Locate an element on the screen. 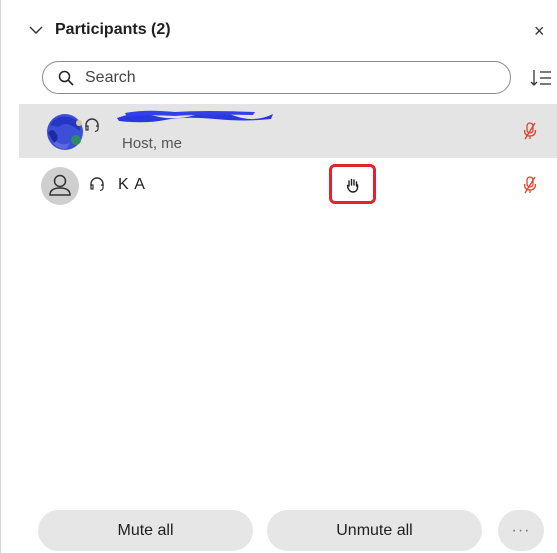 Image resolution: width=557 pixels, height=553 pixels. chevron-down-icon is located at coordinates (36, 30).